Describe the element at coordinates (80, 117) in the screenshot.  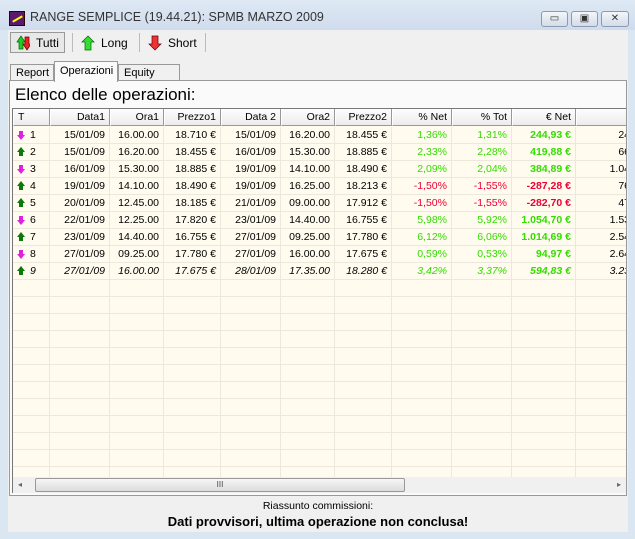
I see `col-header-data1: Data1` at that location.